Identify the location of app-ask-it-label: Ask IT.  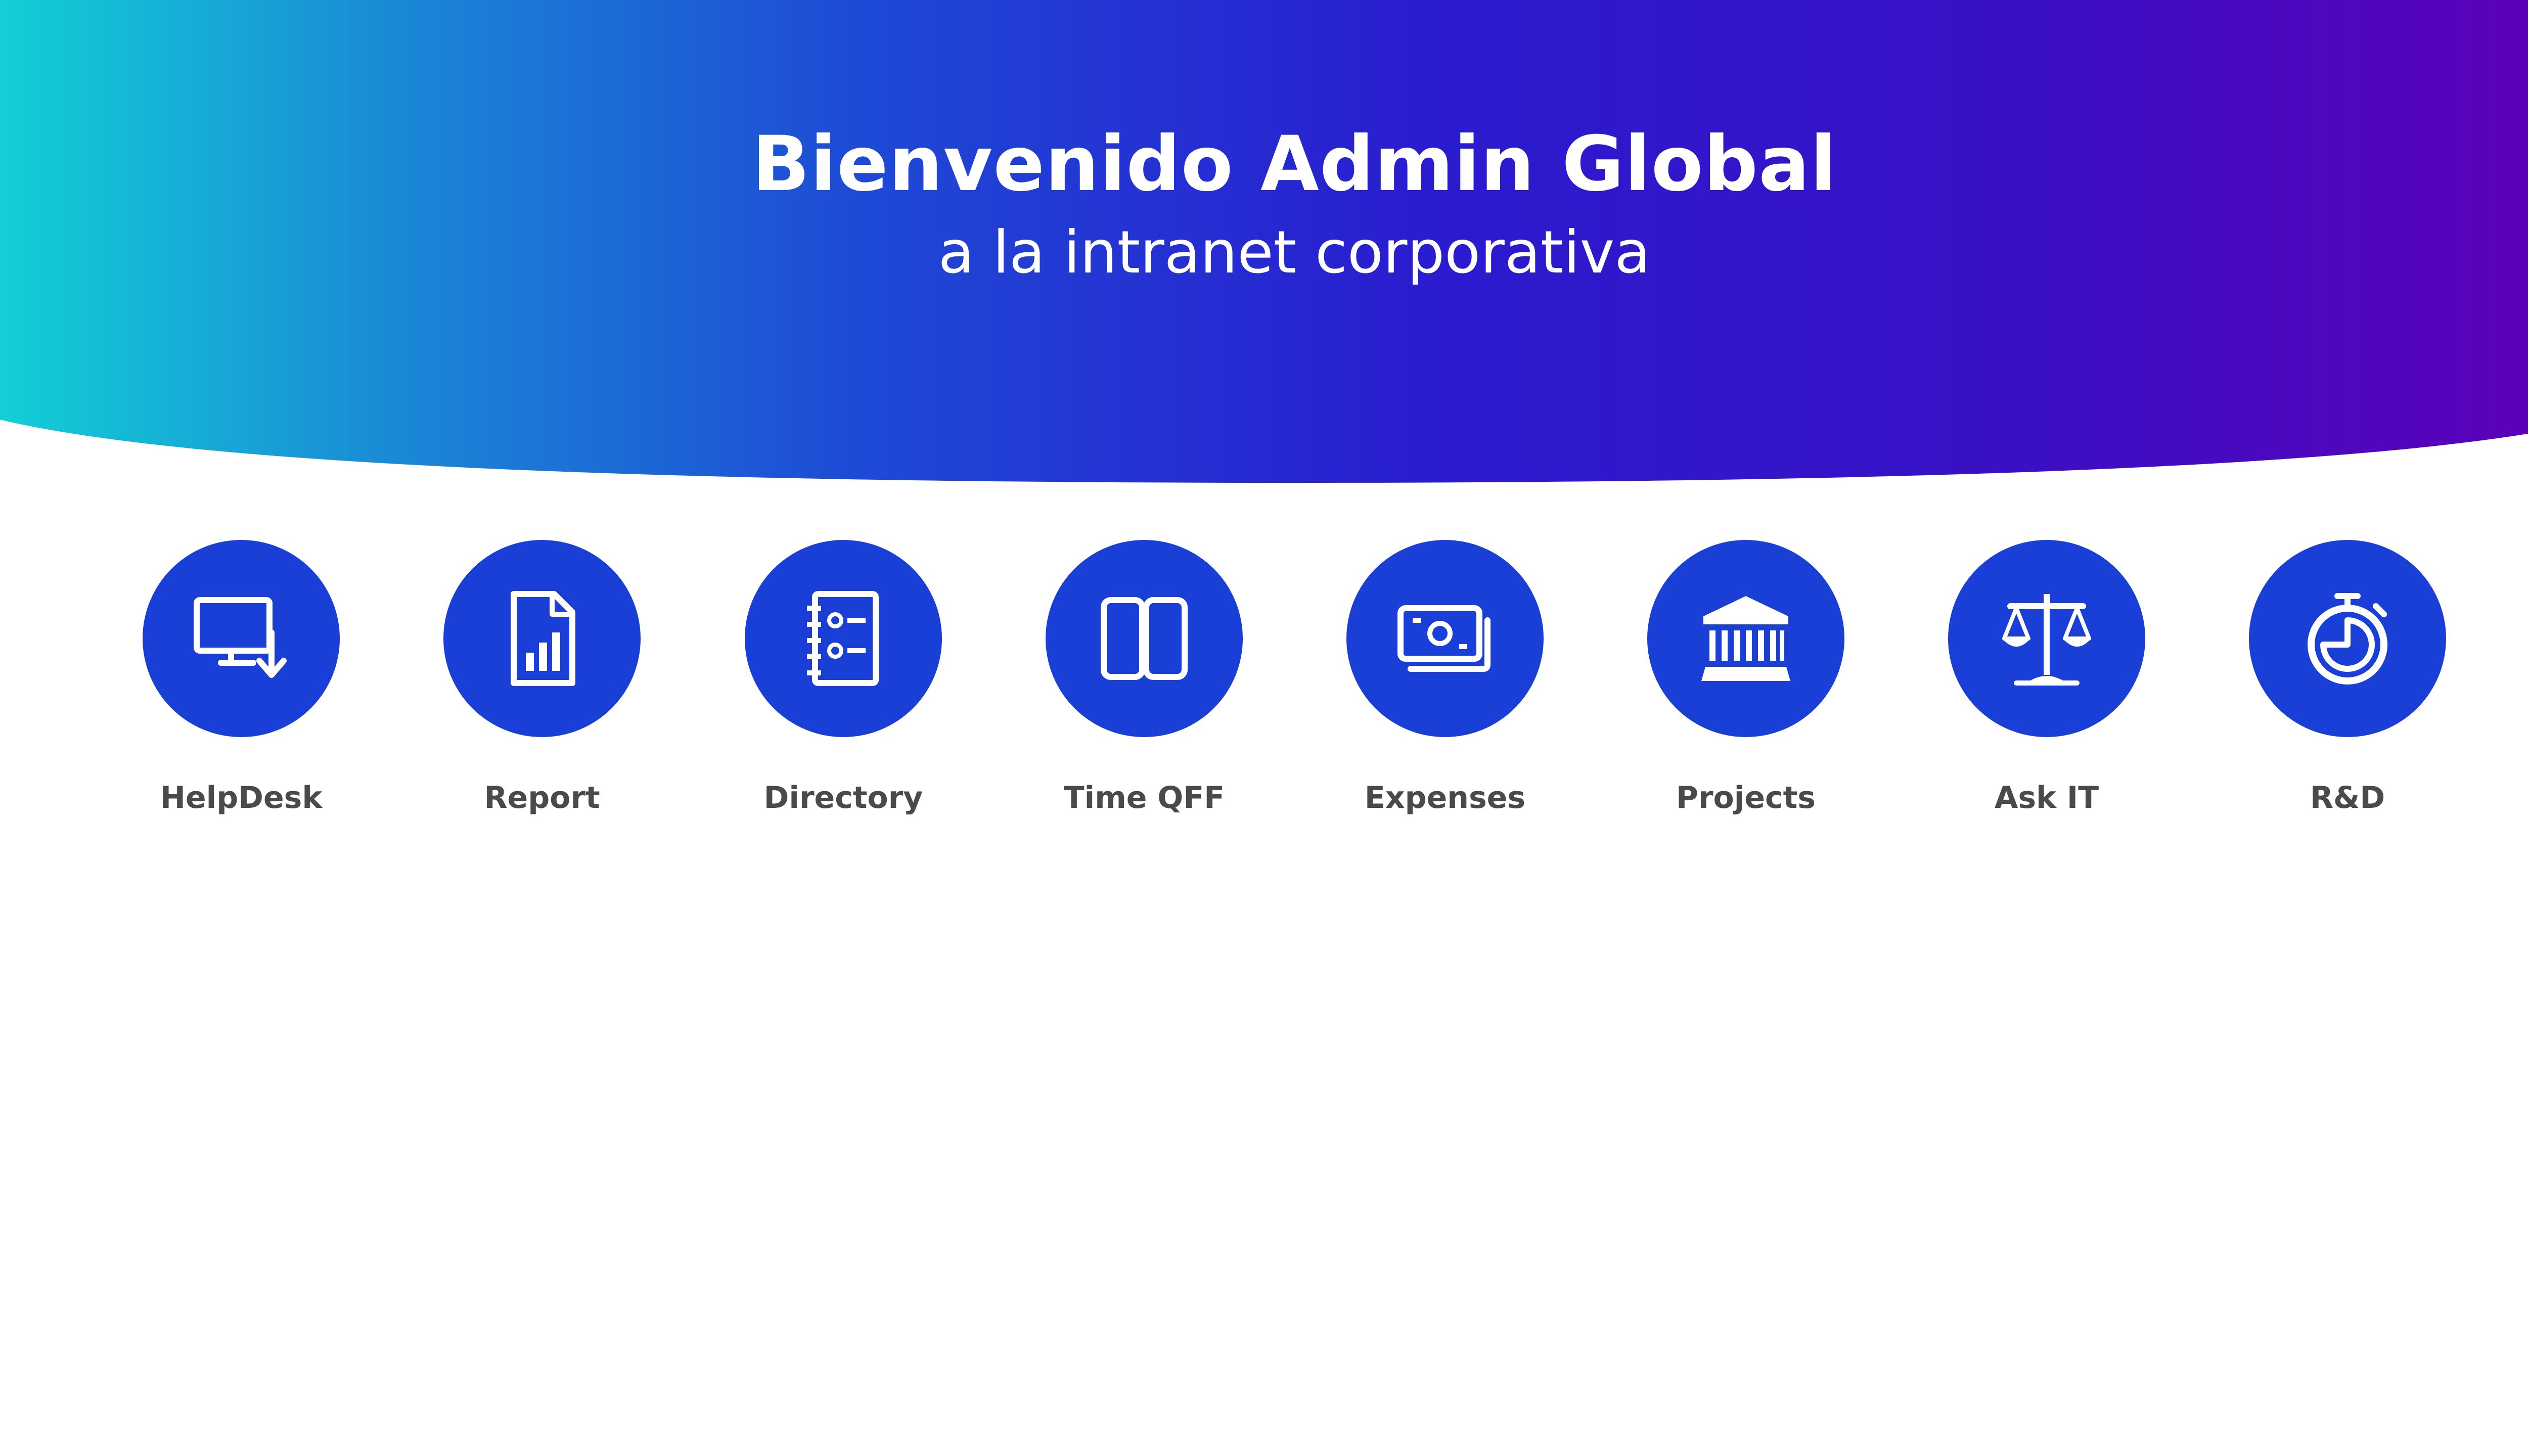
(2047, 798).